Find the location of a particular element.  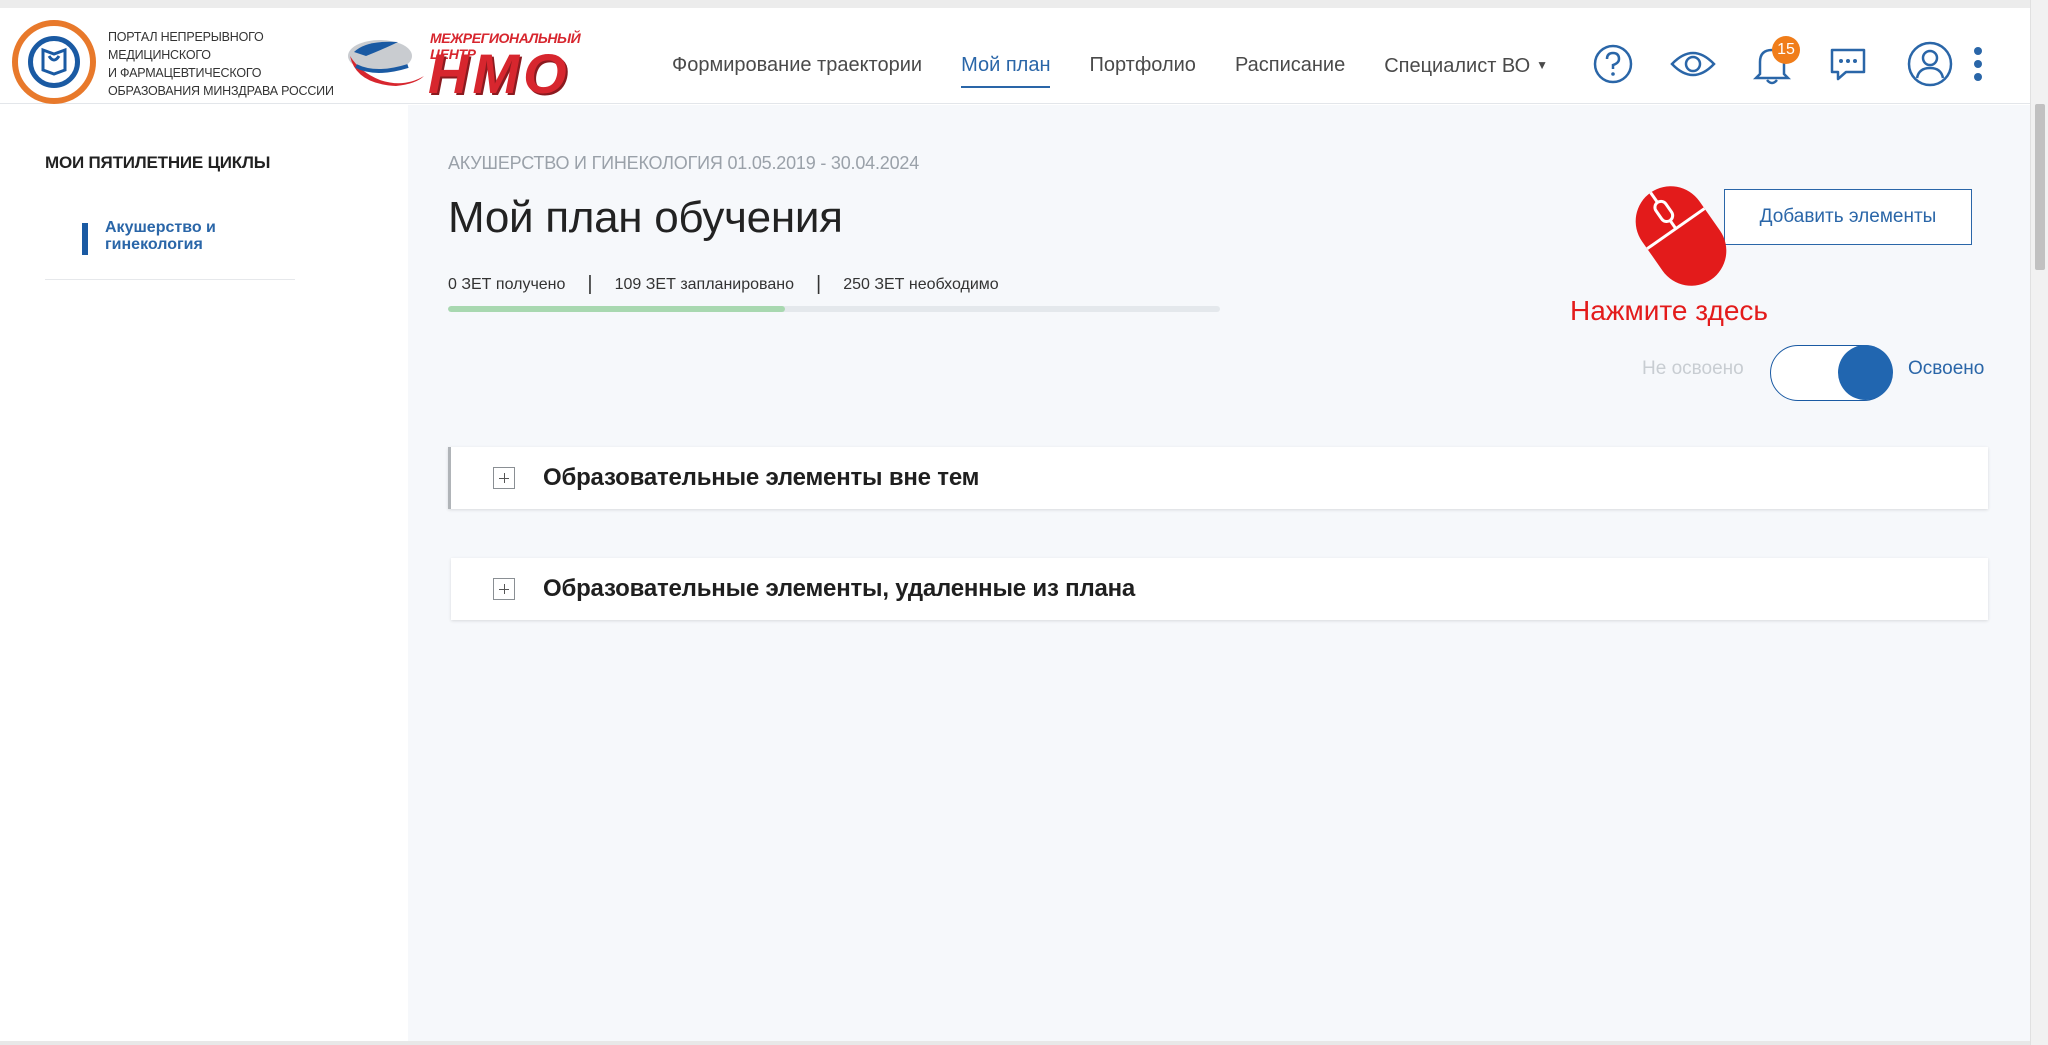

nmo-swoosh-icon is located at coordinates (386, 63).